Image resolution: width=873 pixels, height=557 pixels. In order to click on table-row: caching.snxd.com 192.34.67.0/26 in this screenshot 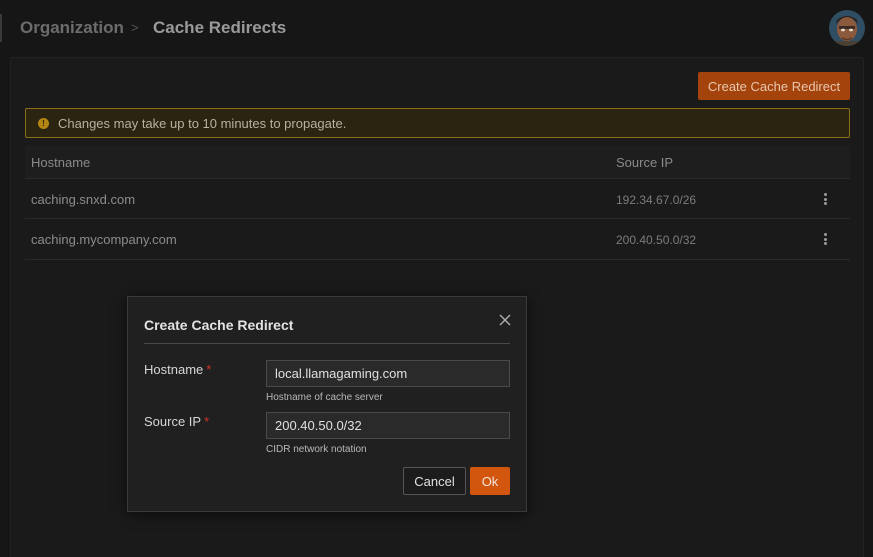, I will do `click(437, 198)`.